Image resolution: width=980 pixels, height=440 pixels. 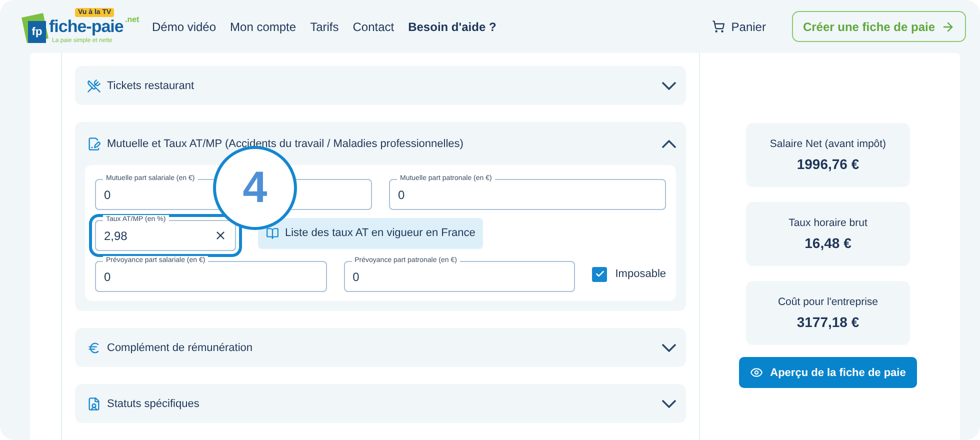 What do you see at coordinates (380, 347) in the screenshot?
I see `accordion-header: Complément de rémunération` at bounding box center [380, 347].